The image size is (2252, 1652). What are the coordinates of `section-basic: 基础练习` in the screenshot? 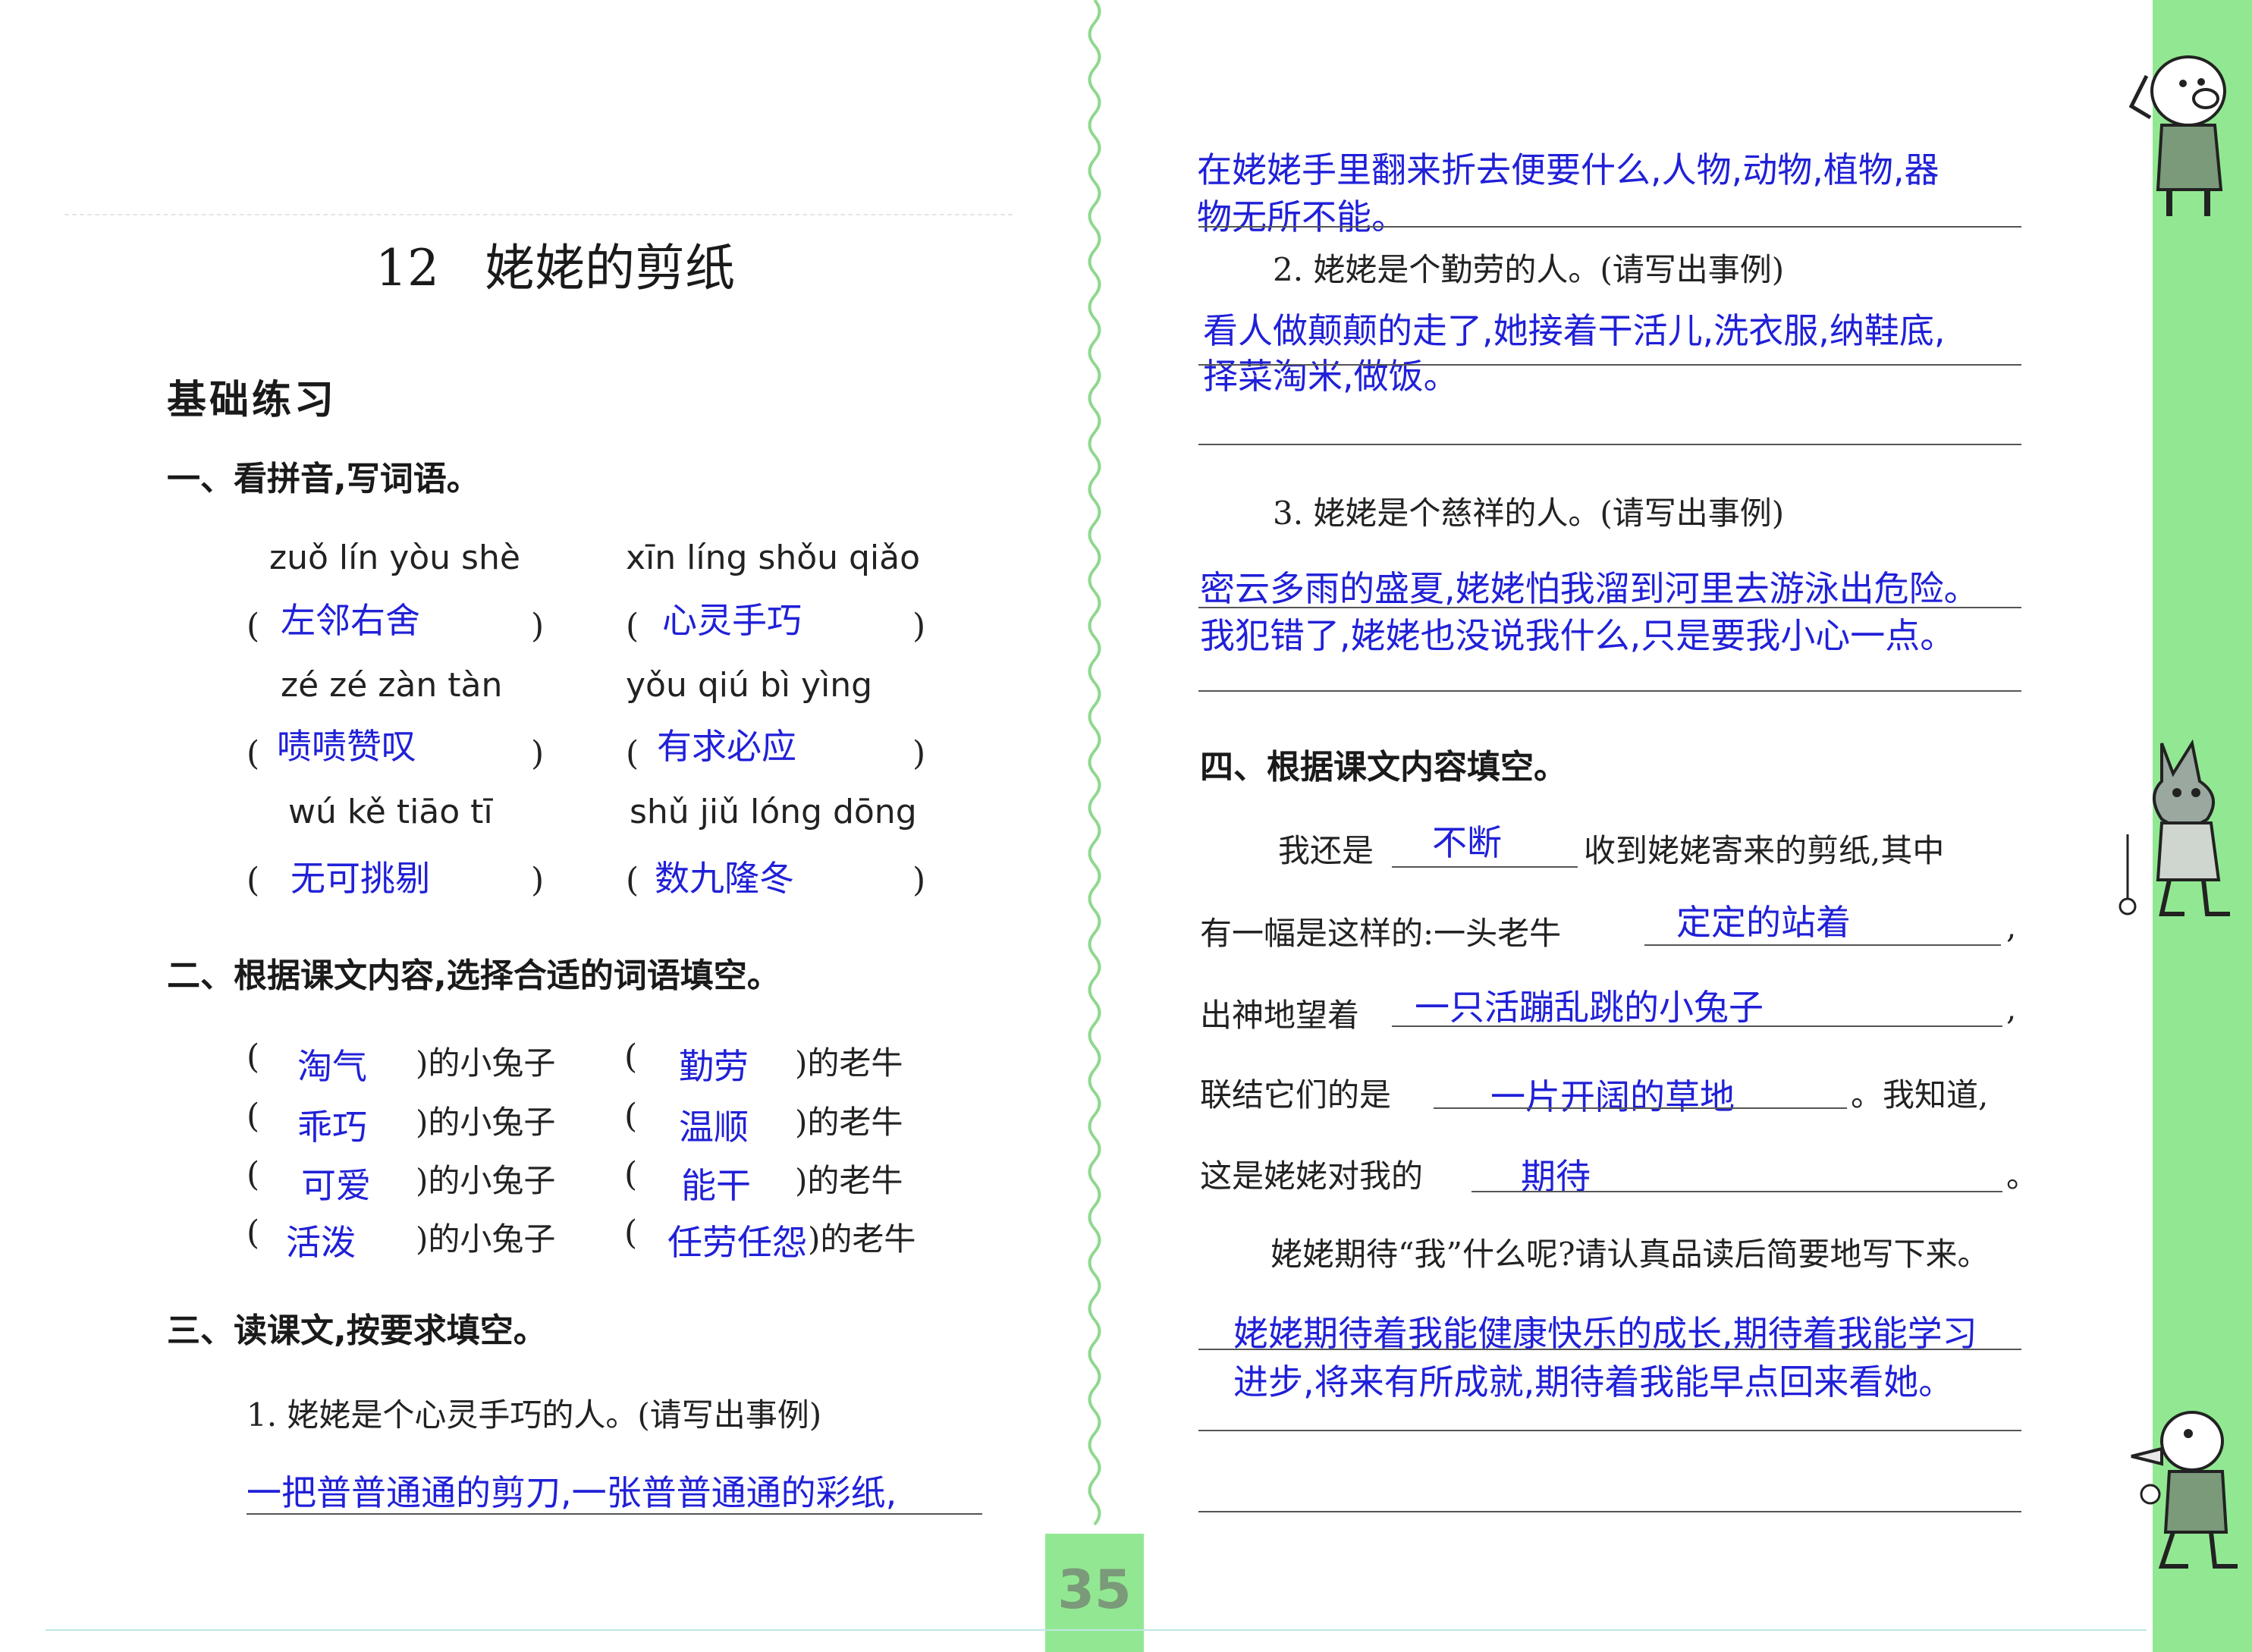 It's located at (253, 401).